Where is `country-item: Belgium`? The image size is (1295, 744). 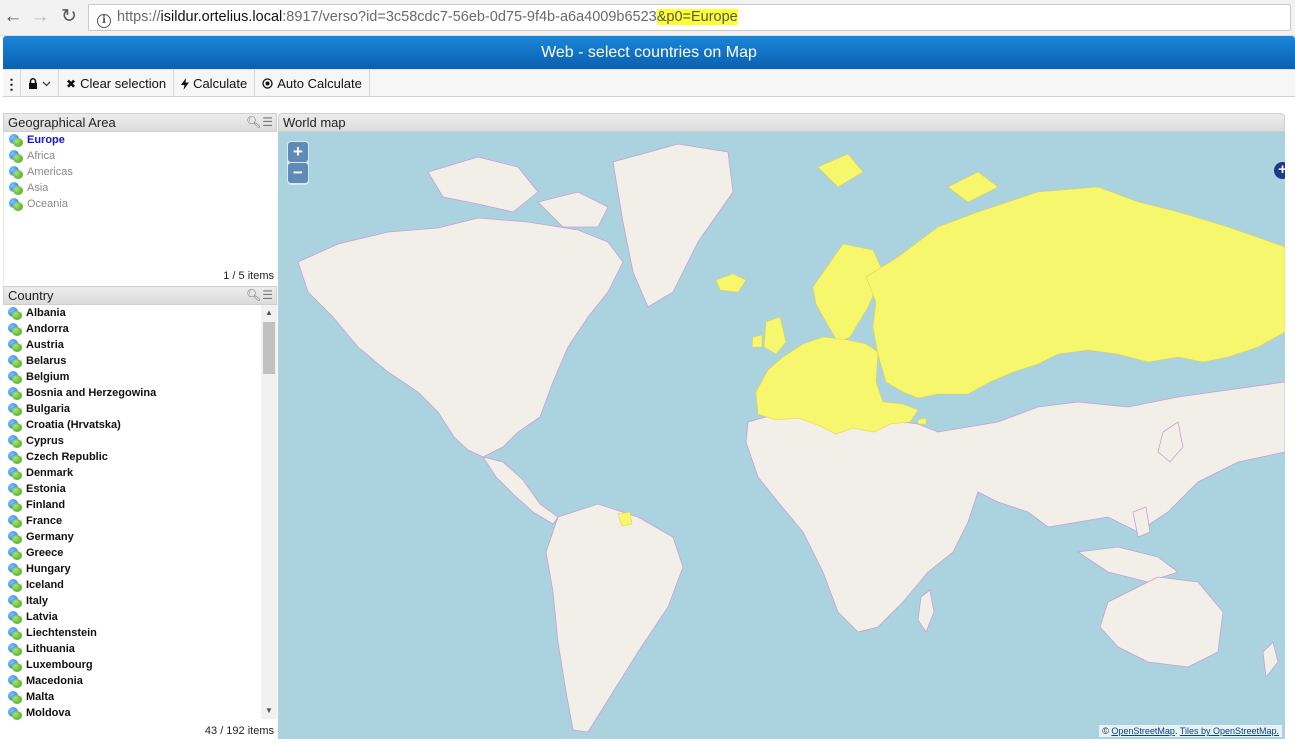 country-item: Belgium is located at coordinates (132, 377).